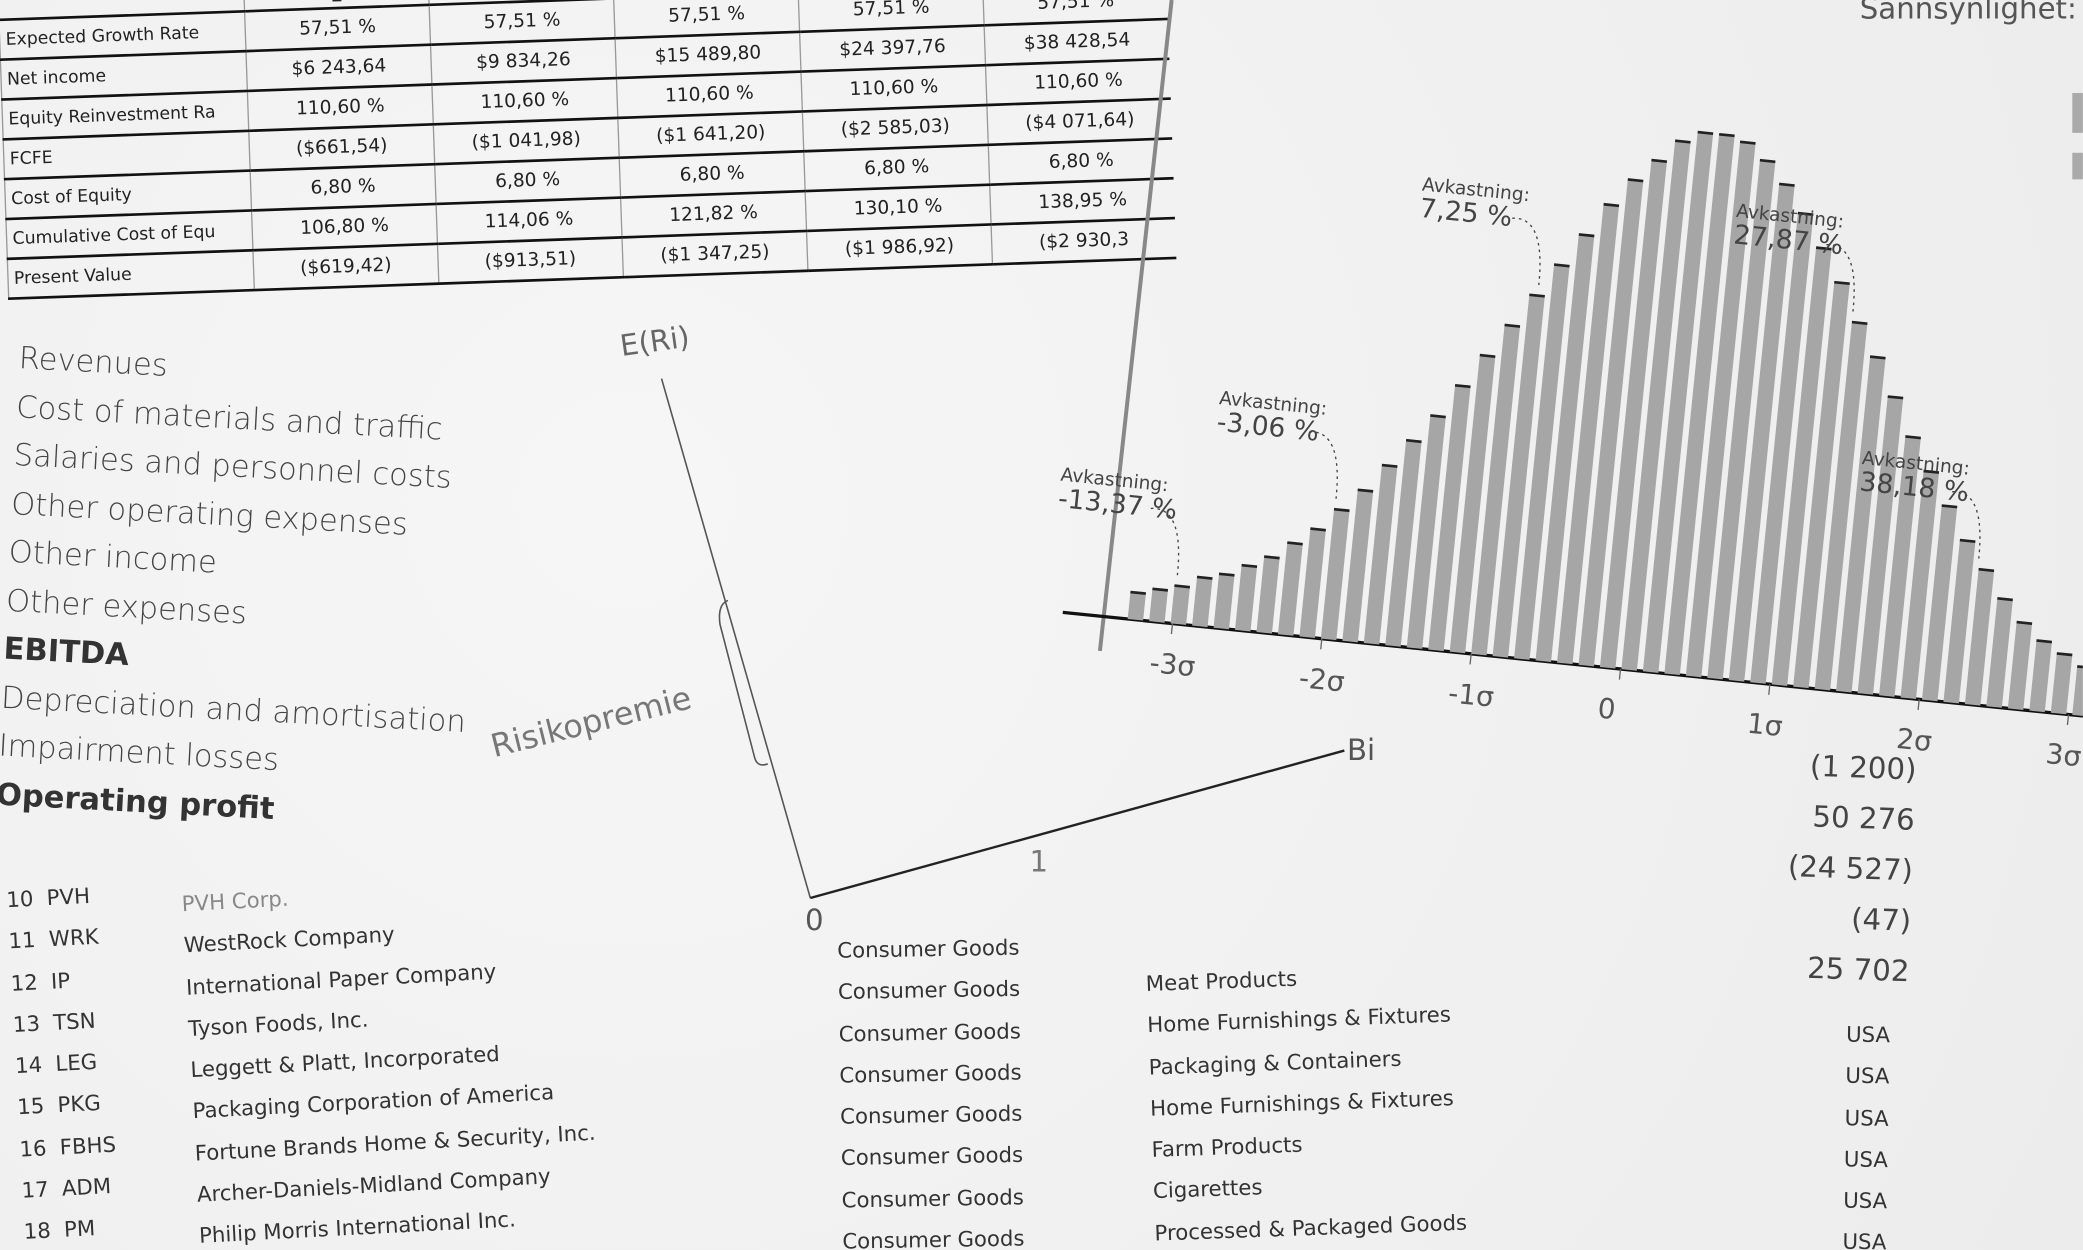 This screenshot has width=2083, height=1250. Describe the element at coordinates (88, 1145) in the screenshot. I see `ticker: FBHS` at that location.